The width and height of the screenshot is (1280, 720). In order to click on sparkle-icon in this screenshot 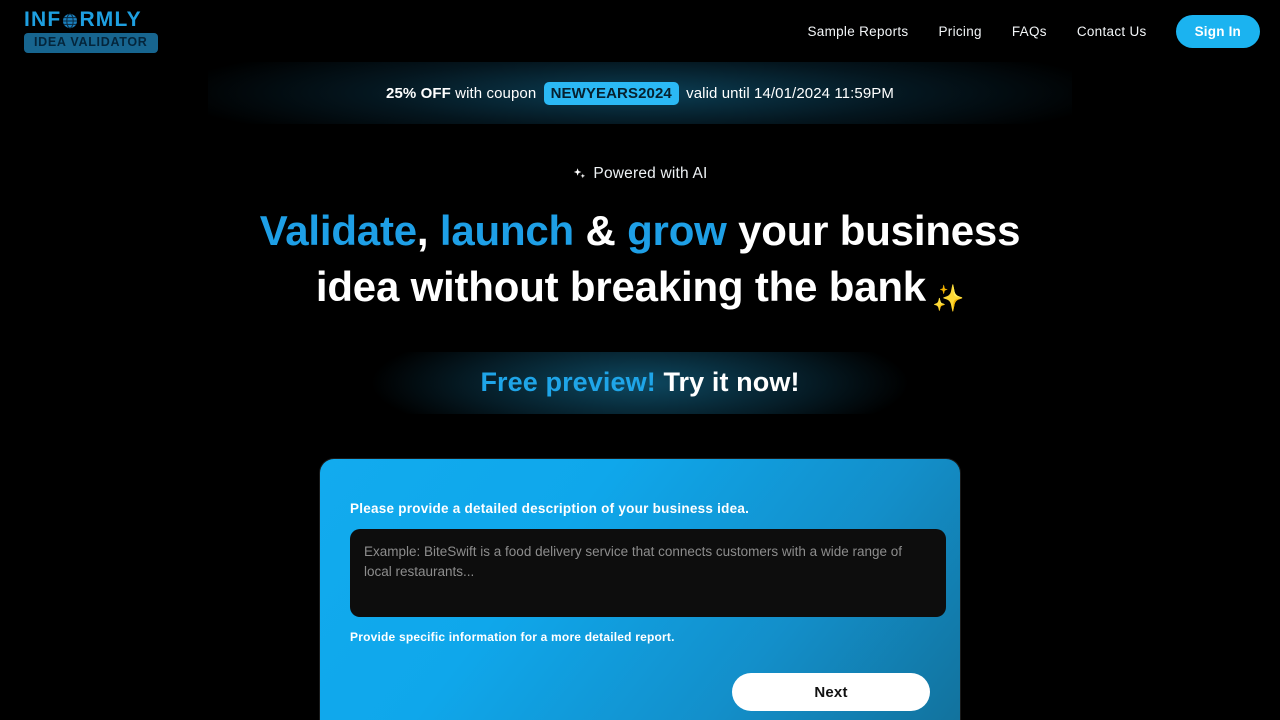, I will do `click(579, 174)`.